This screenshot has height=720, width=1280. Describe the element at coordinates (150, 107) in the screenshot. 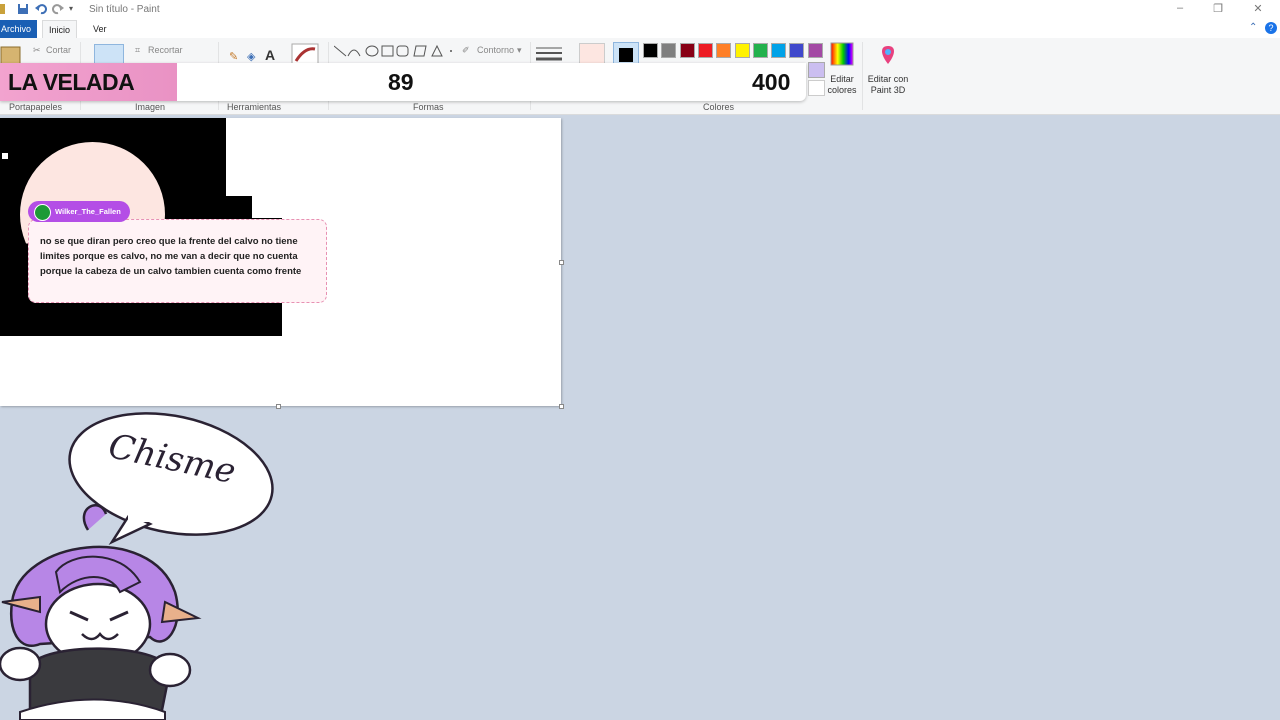

I see `group-label-image: Imagen` at that location.